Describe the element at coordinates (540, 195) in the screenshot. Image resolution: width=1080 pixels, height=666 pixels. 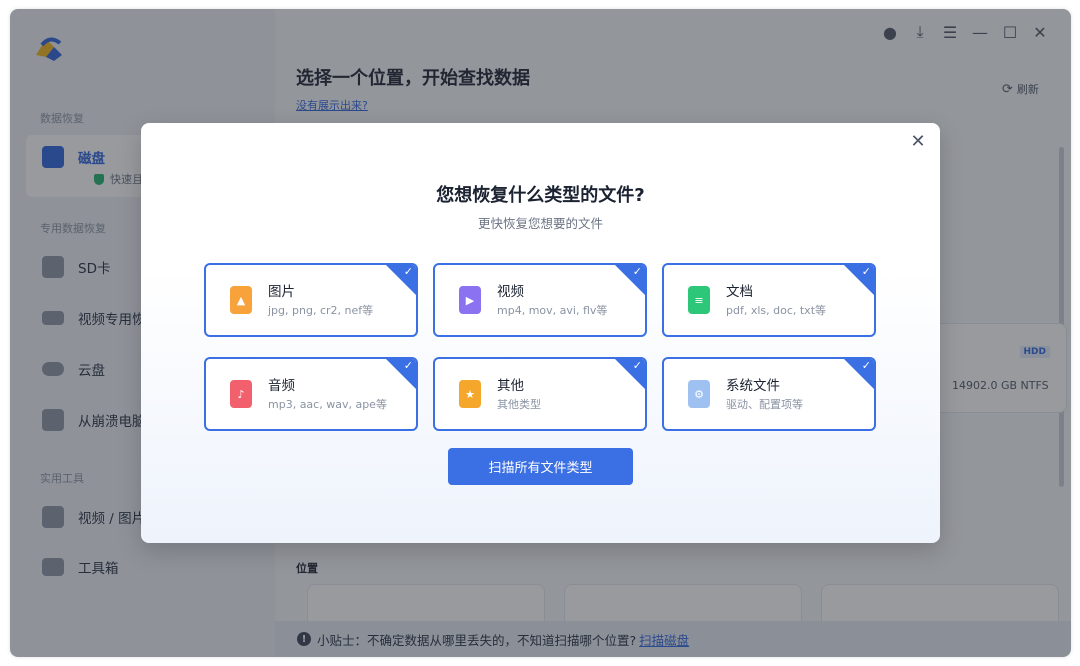
I see `dialog-title: 您想恢复什么类型的文件?` at that location.